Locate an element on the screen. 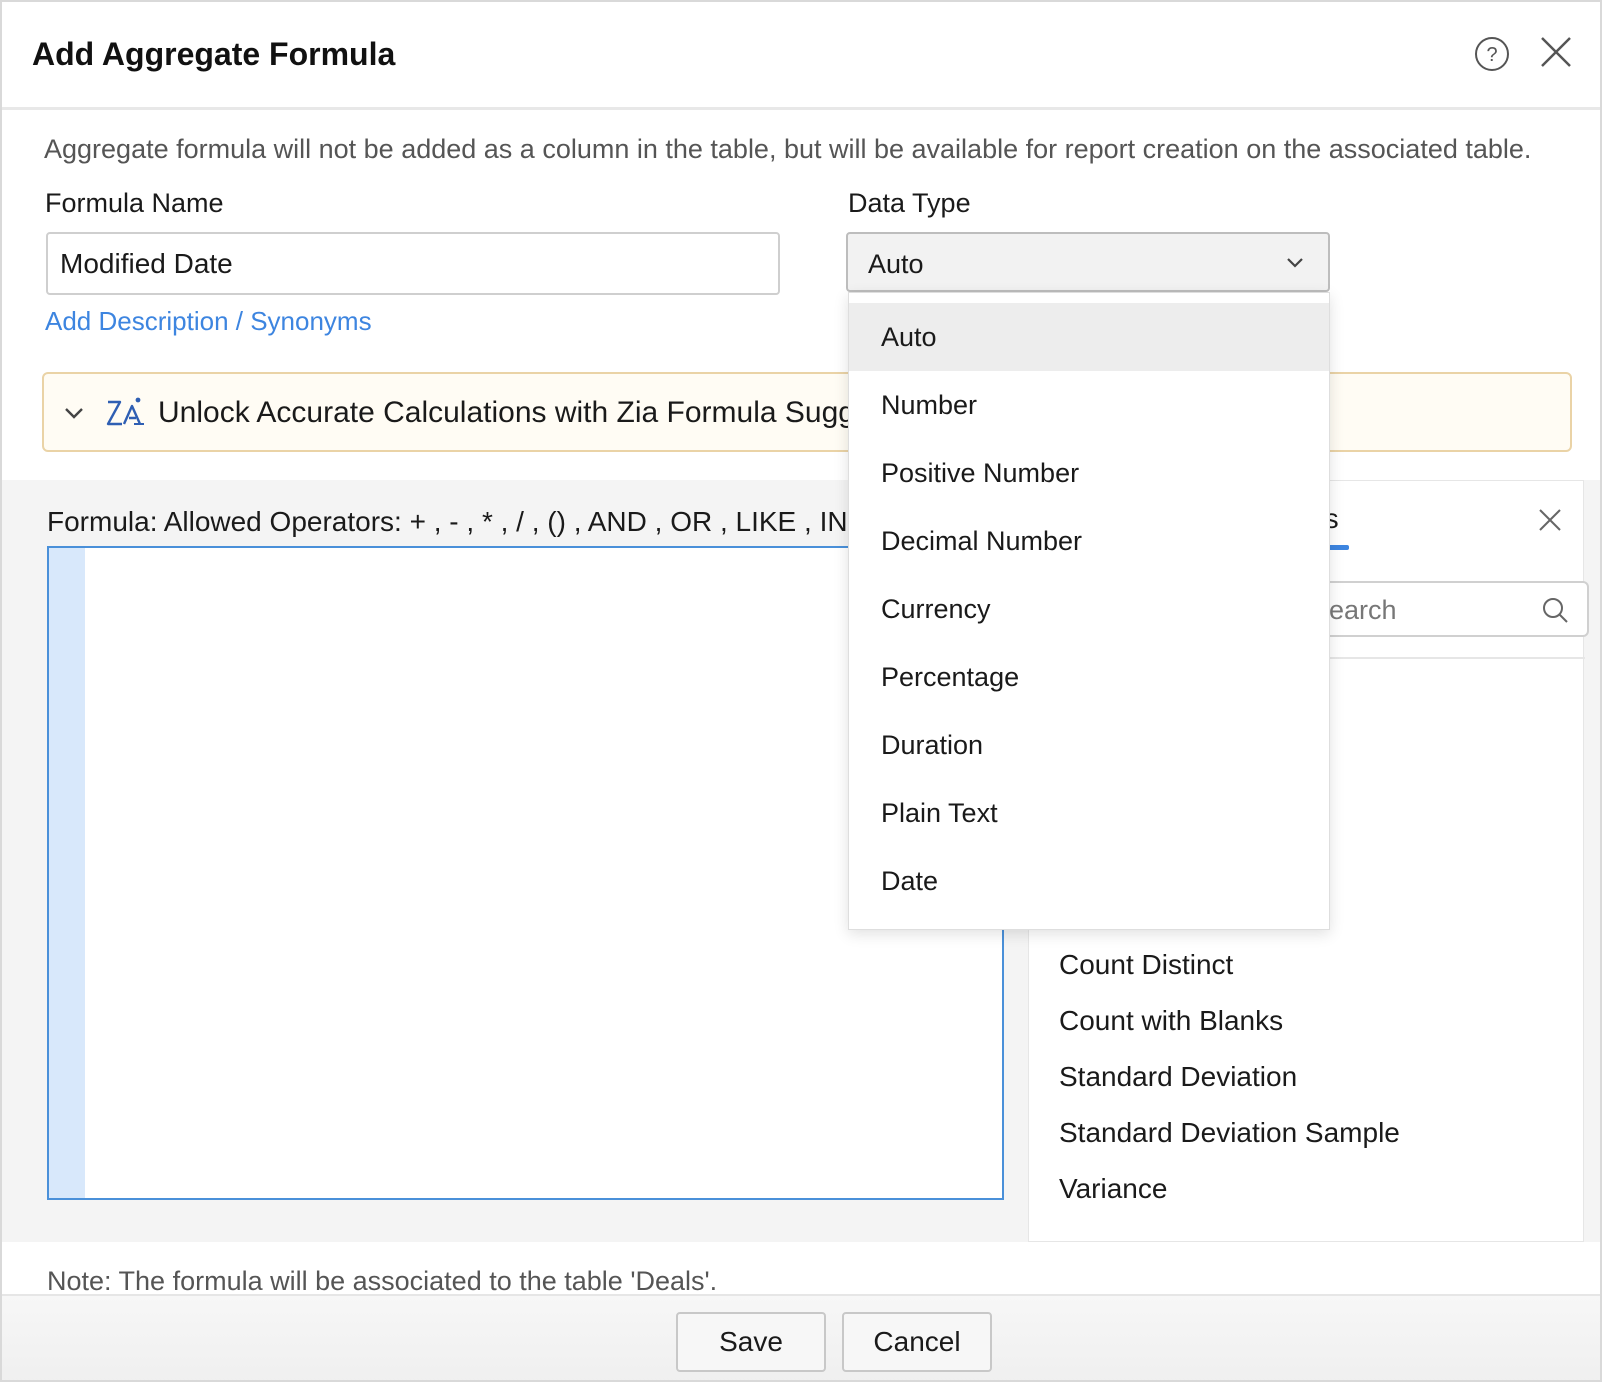  dialog-title: Add Aggregate Formula is located at coordinates (214, 54).